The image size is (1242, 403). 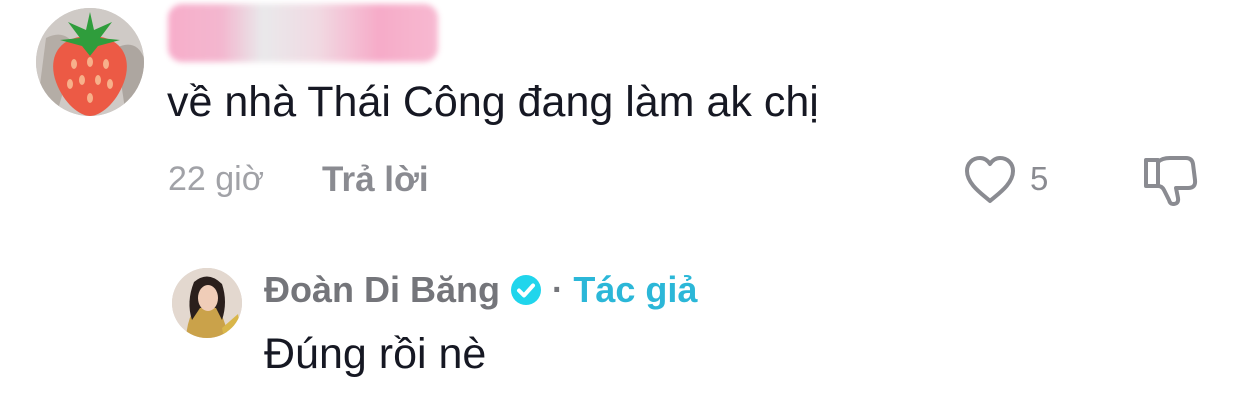 I want to click on dislike-button, so click(x=1169, y=180).